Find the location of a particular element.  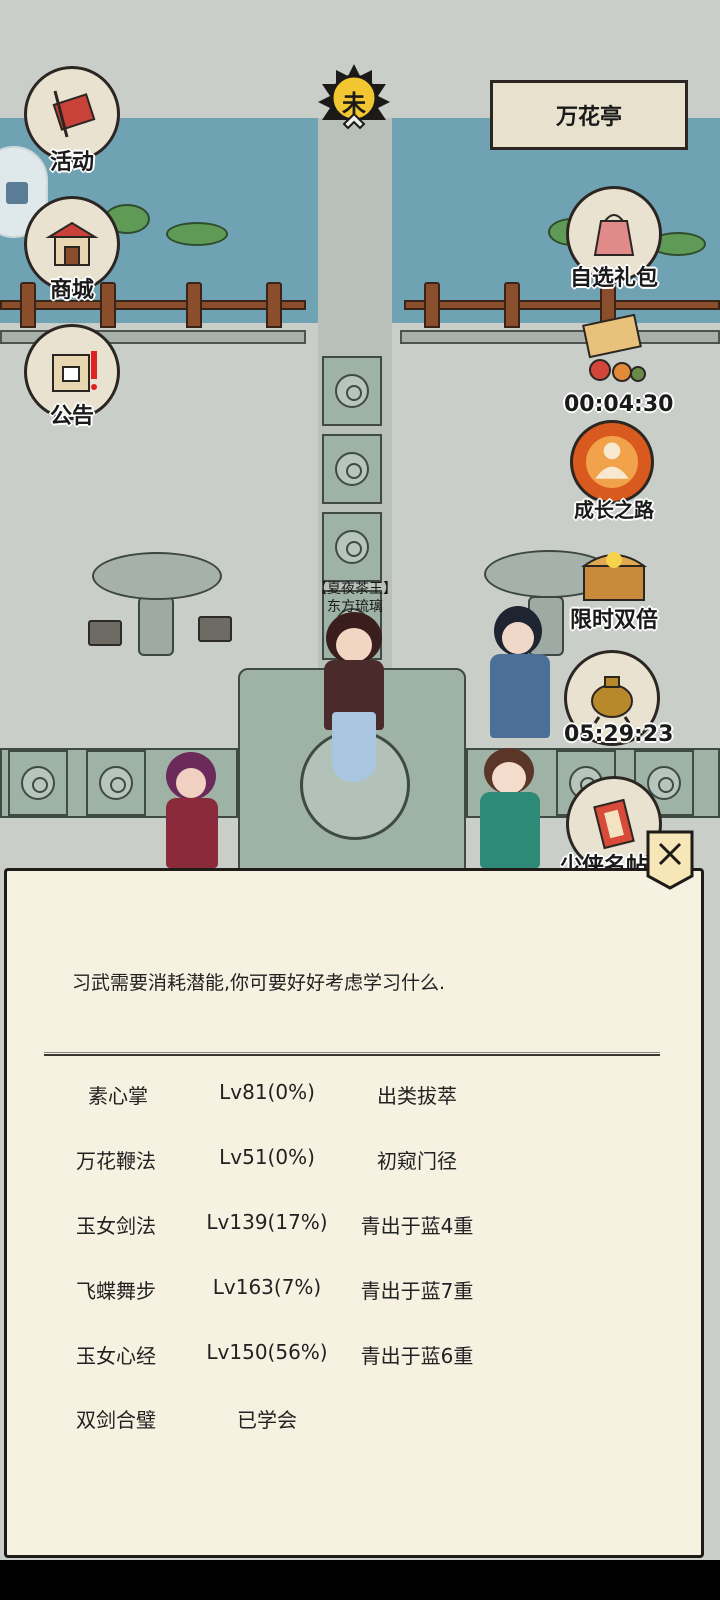

skill-rank: 青出于蓝7重 is located at coordinates (417, 1291).